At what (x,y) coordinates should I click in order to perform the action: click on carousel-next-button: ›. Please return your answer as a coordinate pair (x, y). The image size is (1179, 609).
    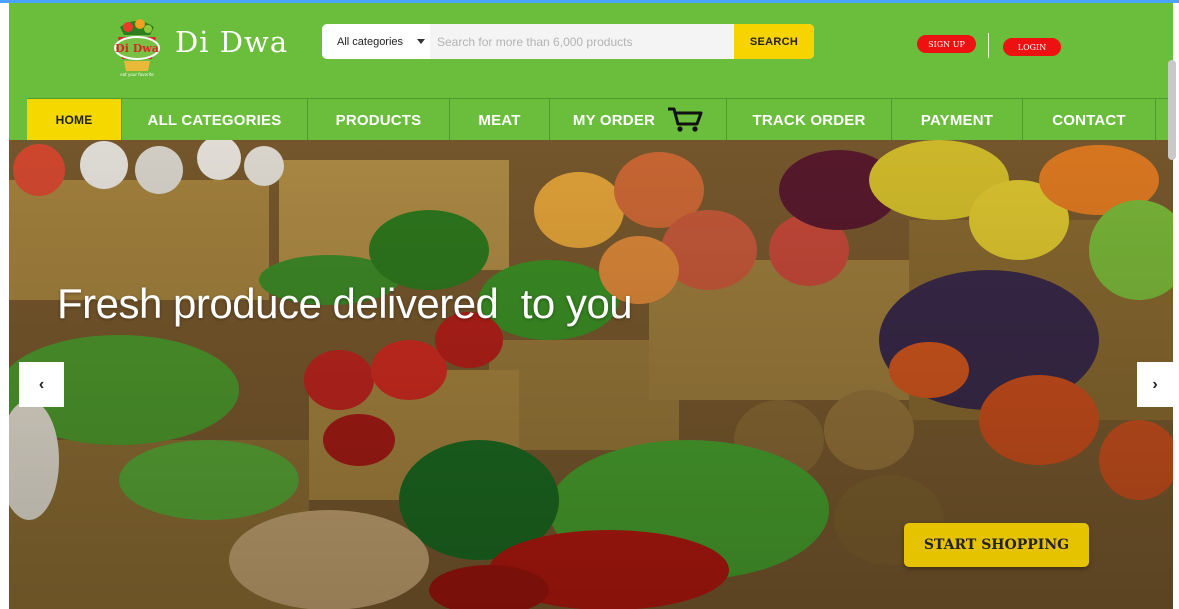
    Looking at the image, I should click on (1155, 384).